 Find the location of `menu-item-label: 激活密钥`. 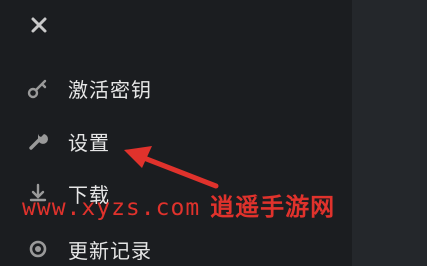

menu-item-label: 激活密钥 is located at coordinates (110, 89).